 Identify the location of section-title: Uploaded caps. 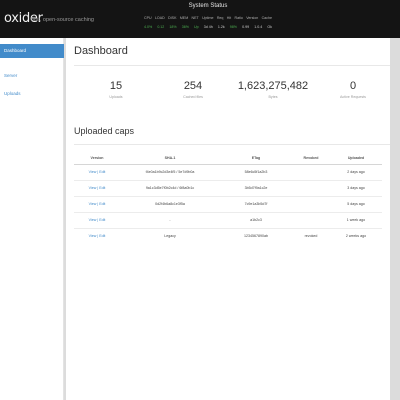
(104, 131).